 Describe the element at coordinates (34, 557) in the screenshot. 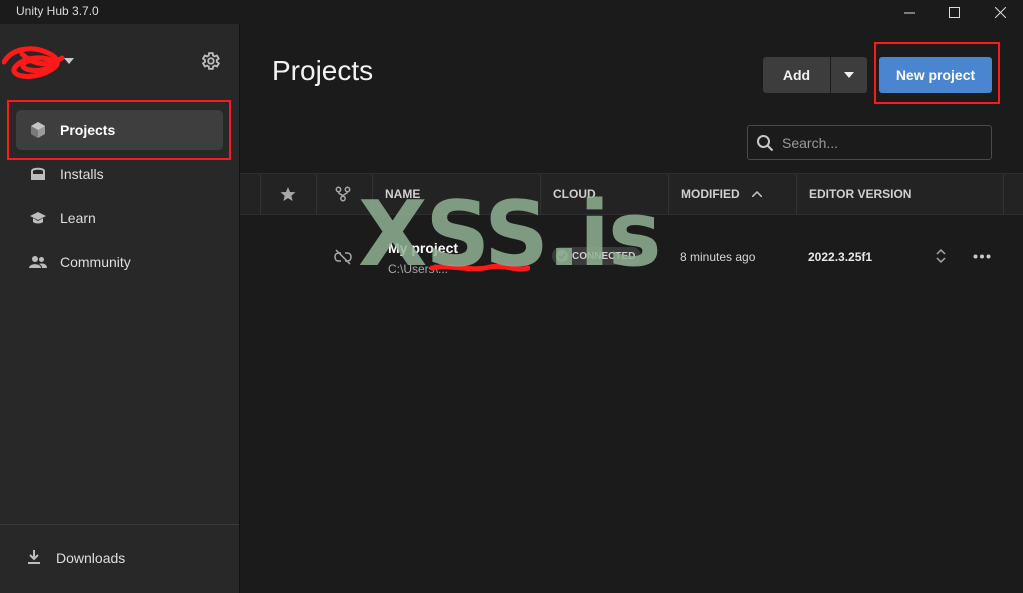

I see `download-icon` at that location.